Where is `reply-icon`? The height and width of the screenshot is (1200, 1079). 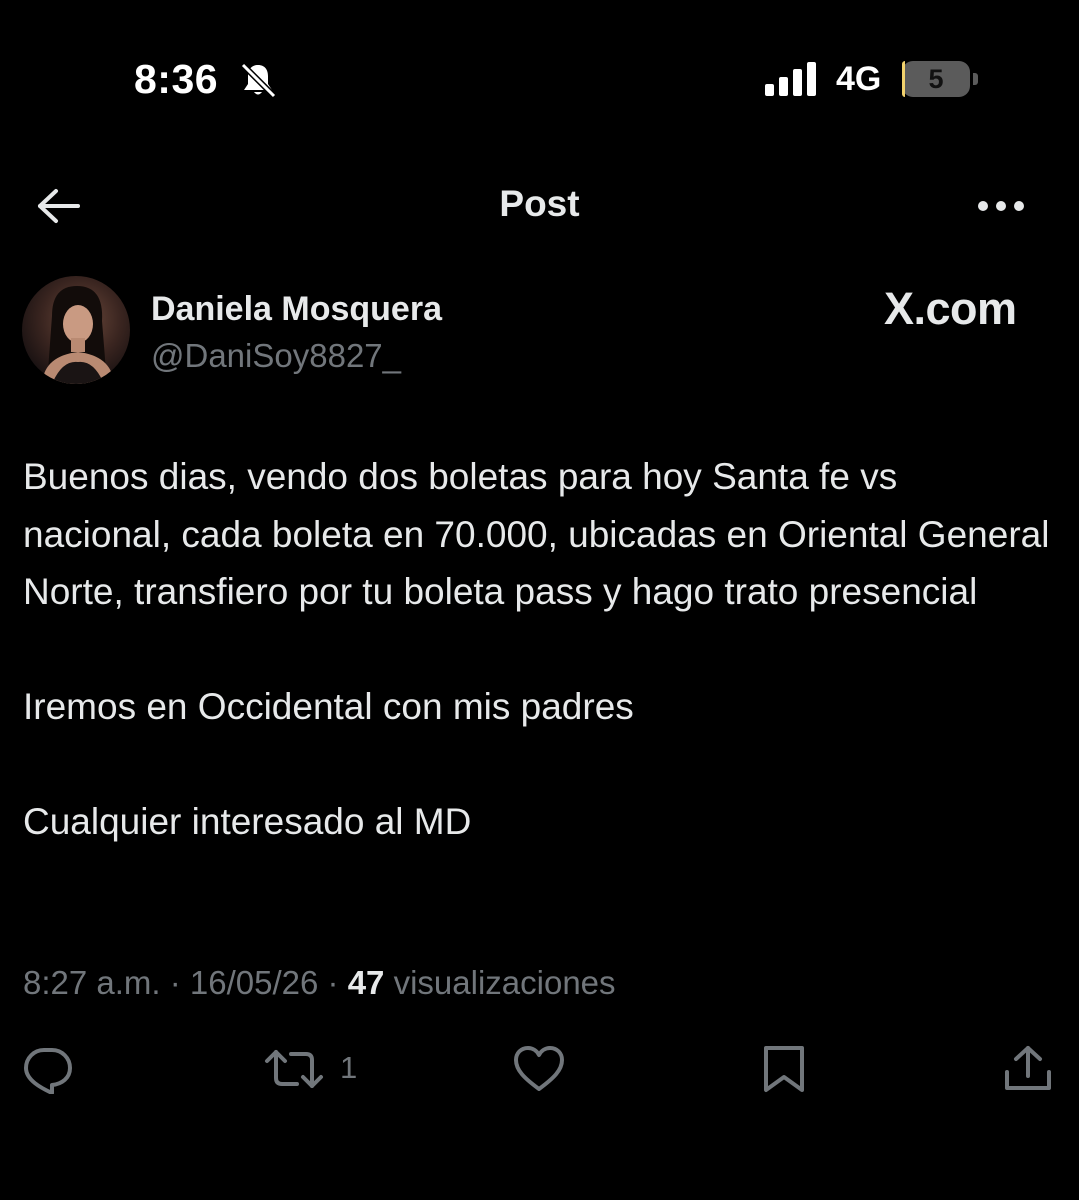
reply-icon is located at coordinates (48, 1071).